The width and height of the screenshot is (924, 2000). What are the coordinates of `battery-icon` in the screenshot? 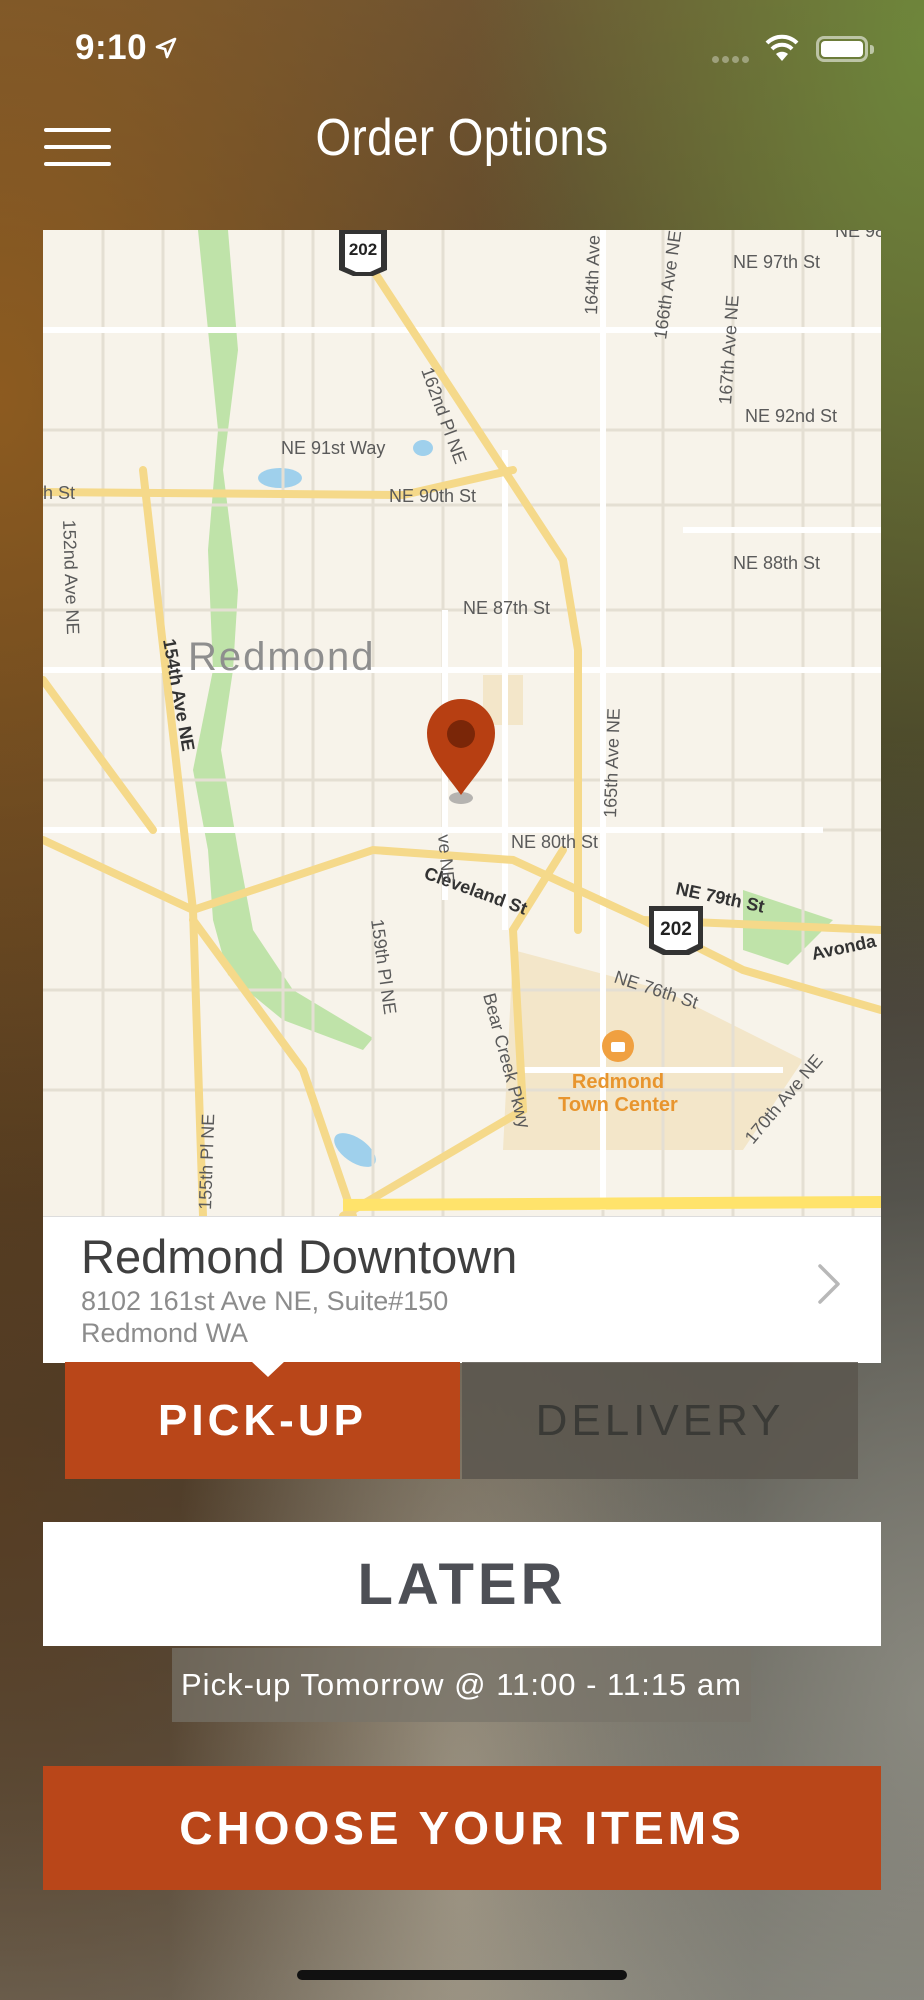 It's located at (845, 49).